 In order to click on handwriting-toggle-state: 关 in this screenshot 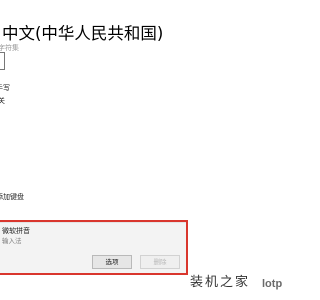, I will do `click(2, 101)`.